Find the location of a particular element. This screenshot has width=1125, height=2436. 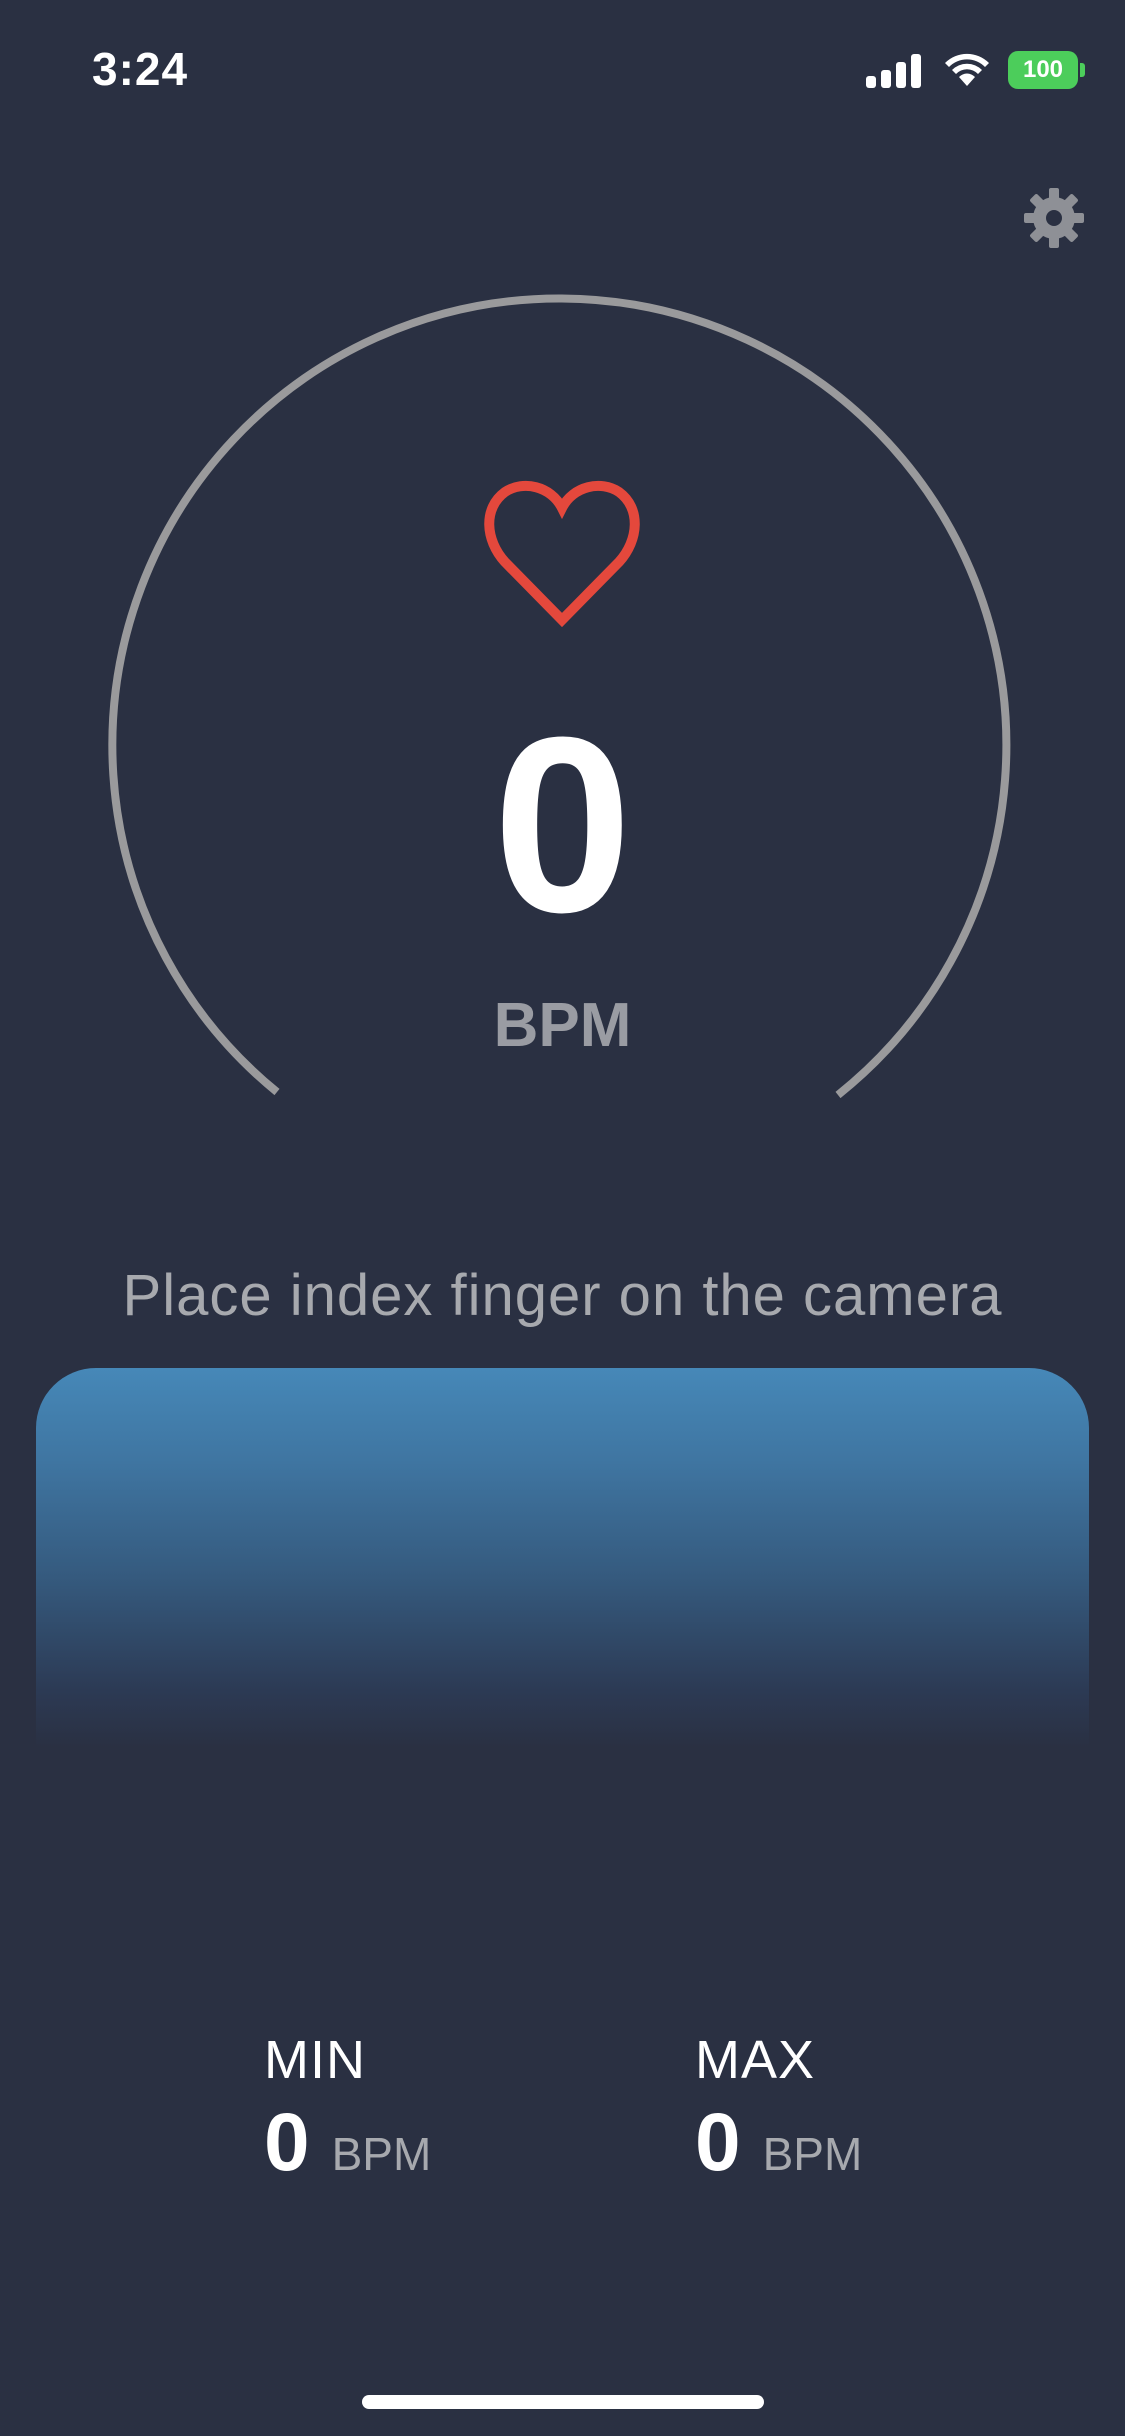

bpm-unit: BPM is located at coordinates (562, 1025).